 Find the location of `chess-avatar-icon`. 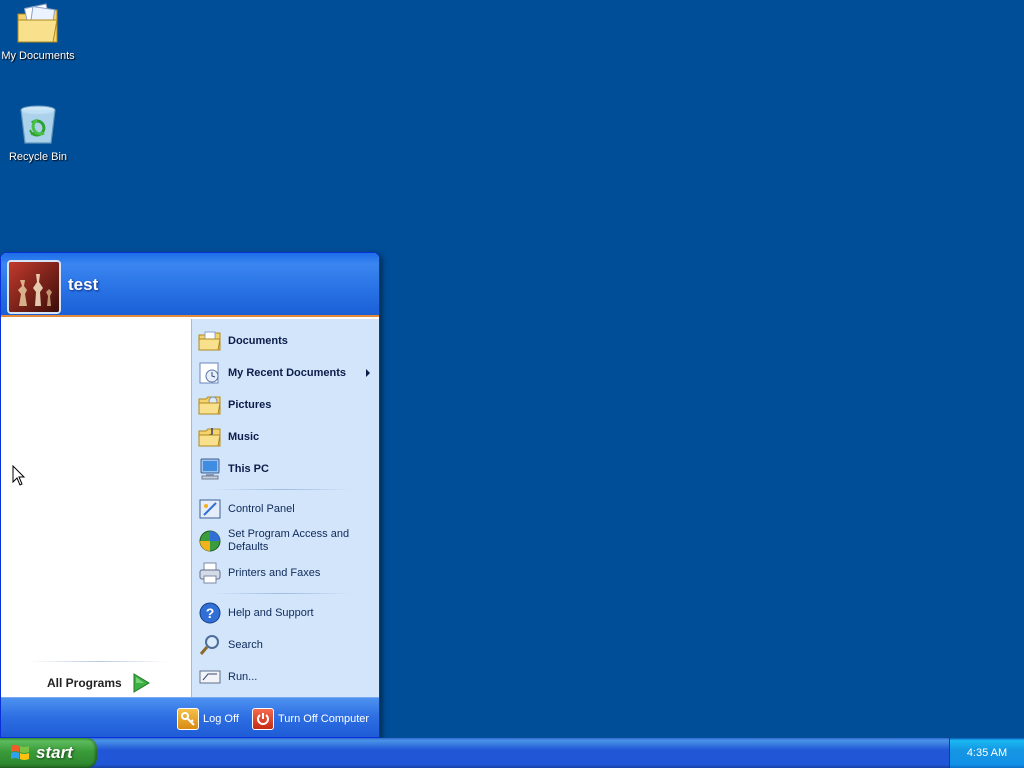

chess-avatar-icon is located at coordinates (34, 287).